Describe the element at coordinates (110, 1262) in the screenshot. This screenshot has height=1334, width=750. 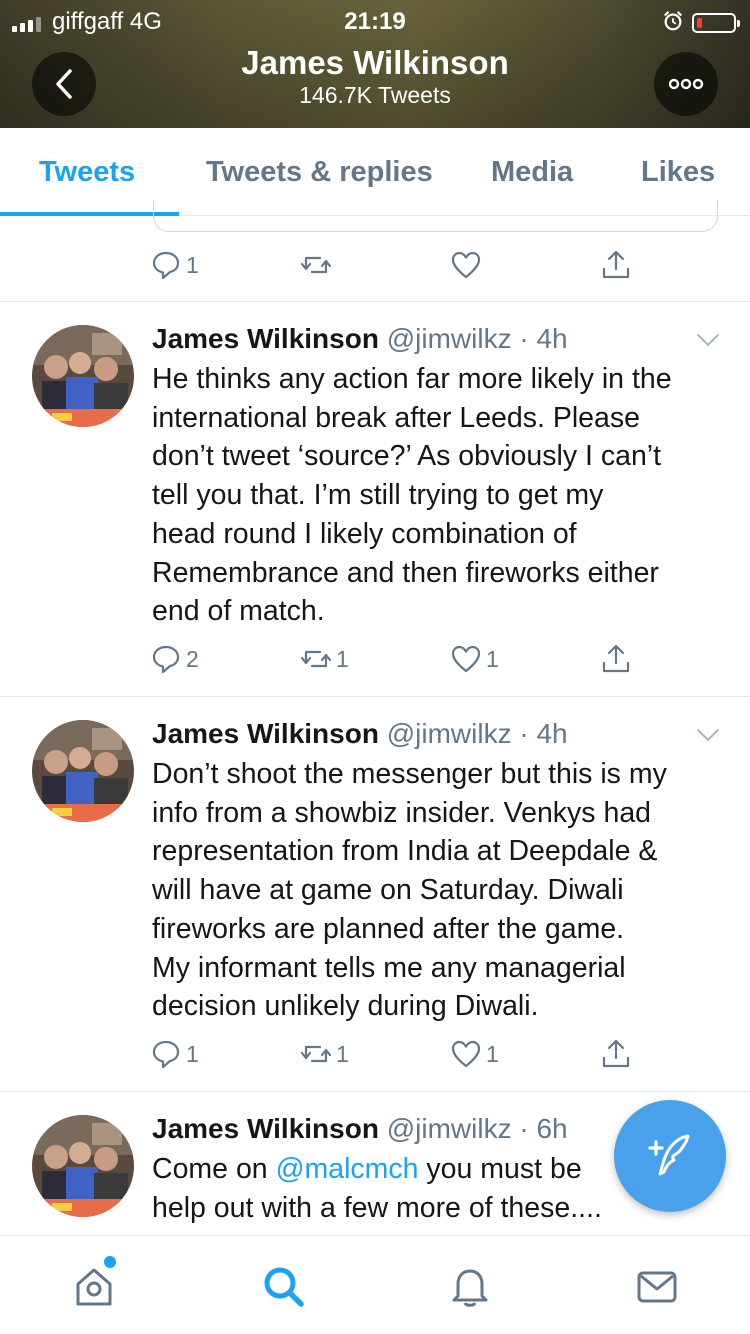
I see `notification-dot` at that location.